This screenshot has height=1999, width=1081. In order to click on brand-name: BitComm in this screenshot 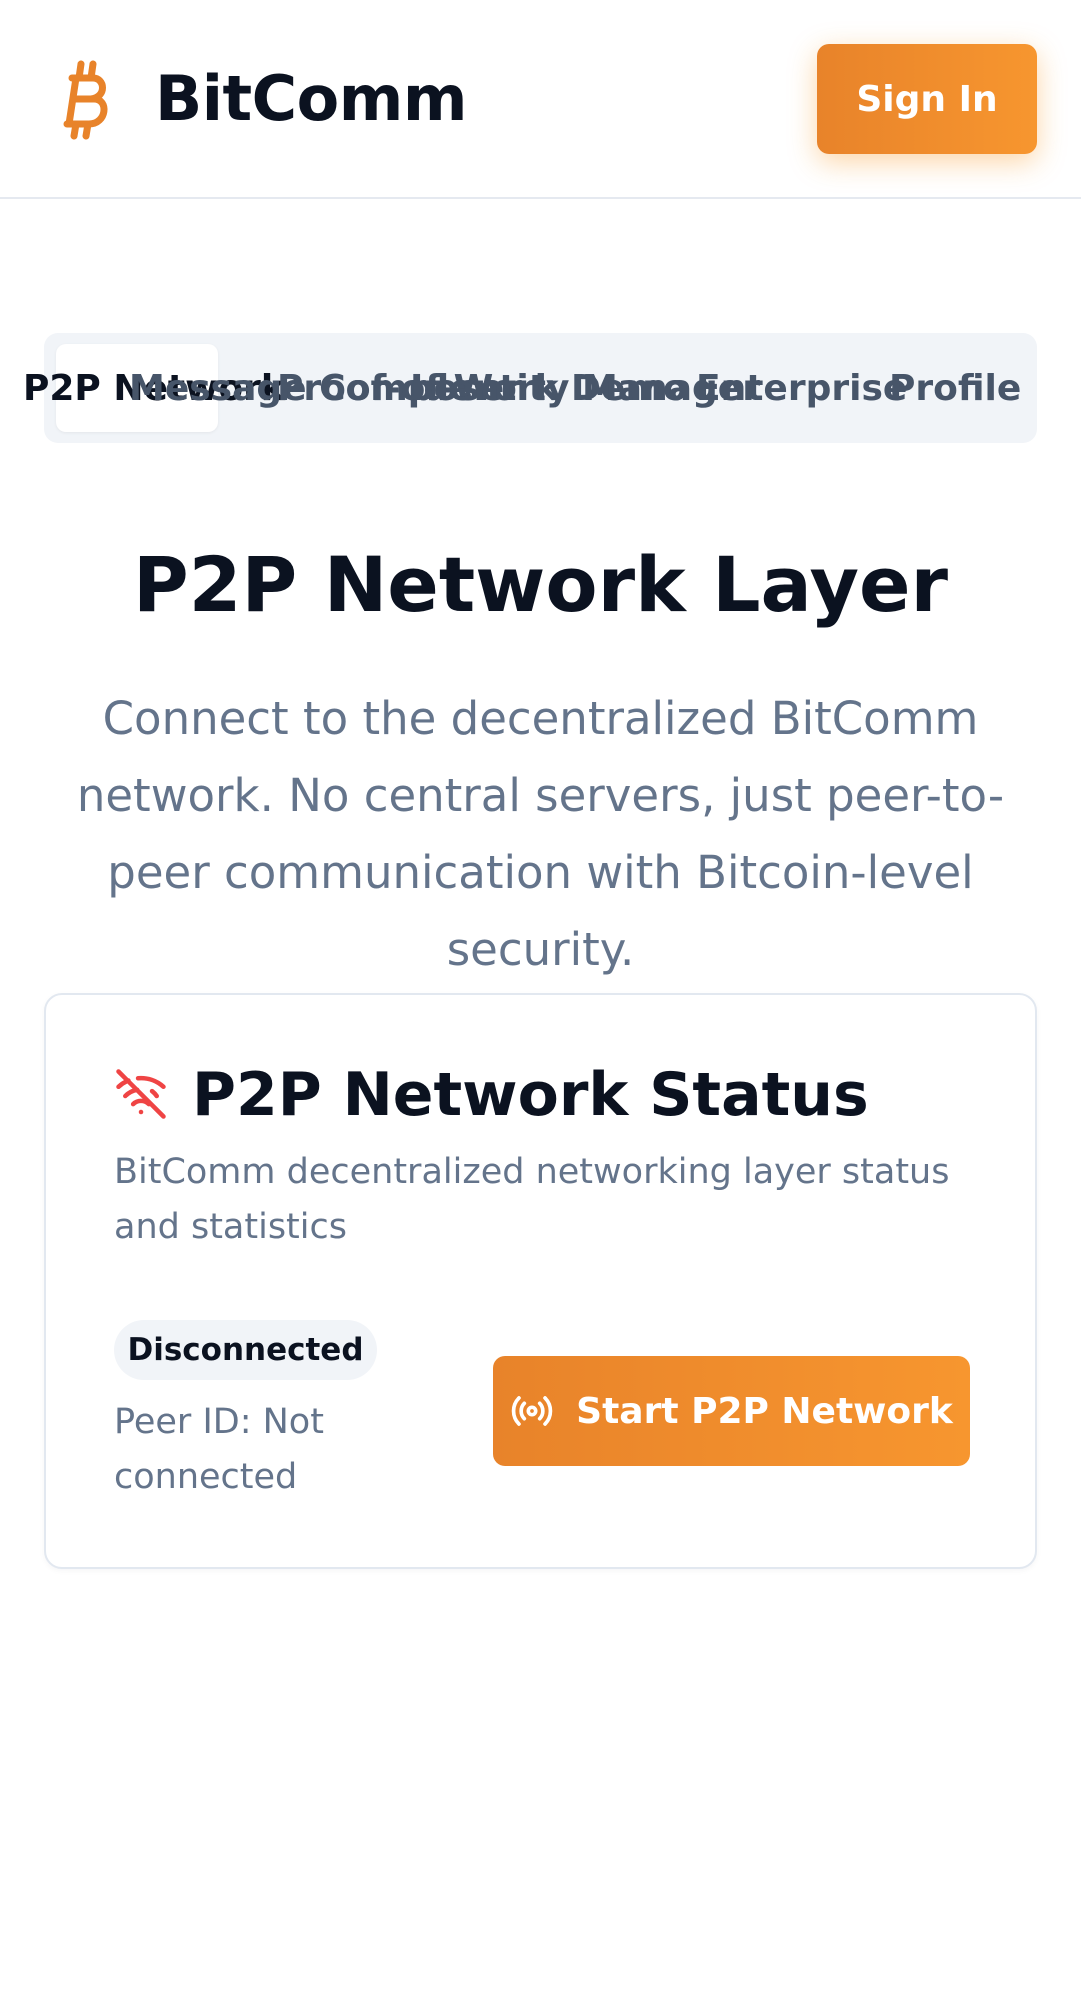, I will do `click(311, 98)`.